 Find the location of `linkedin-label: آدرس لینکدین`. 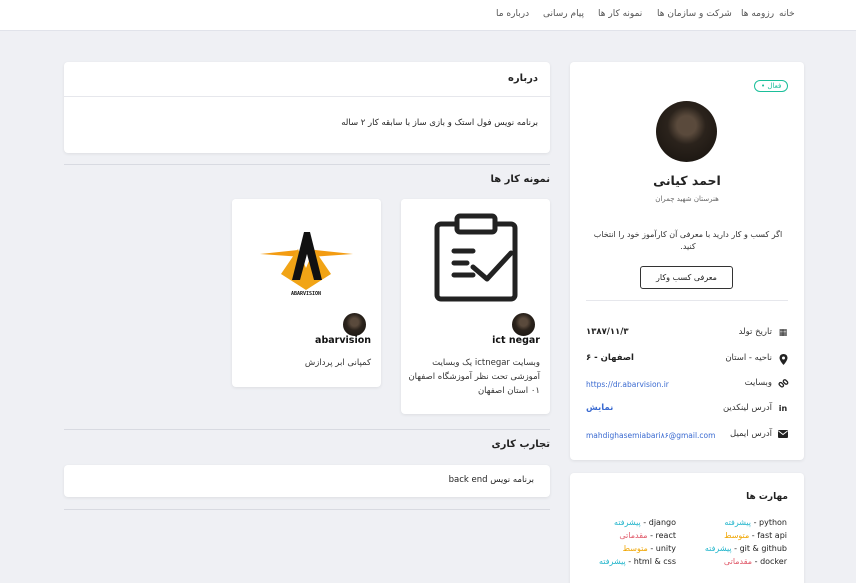

linkedin-label: آدرس لینکدین is located at coordinates (747, 408).